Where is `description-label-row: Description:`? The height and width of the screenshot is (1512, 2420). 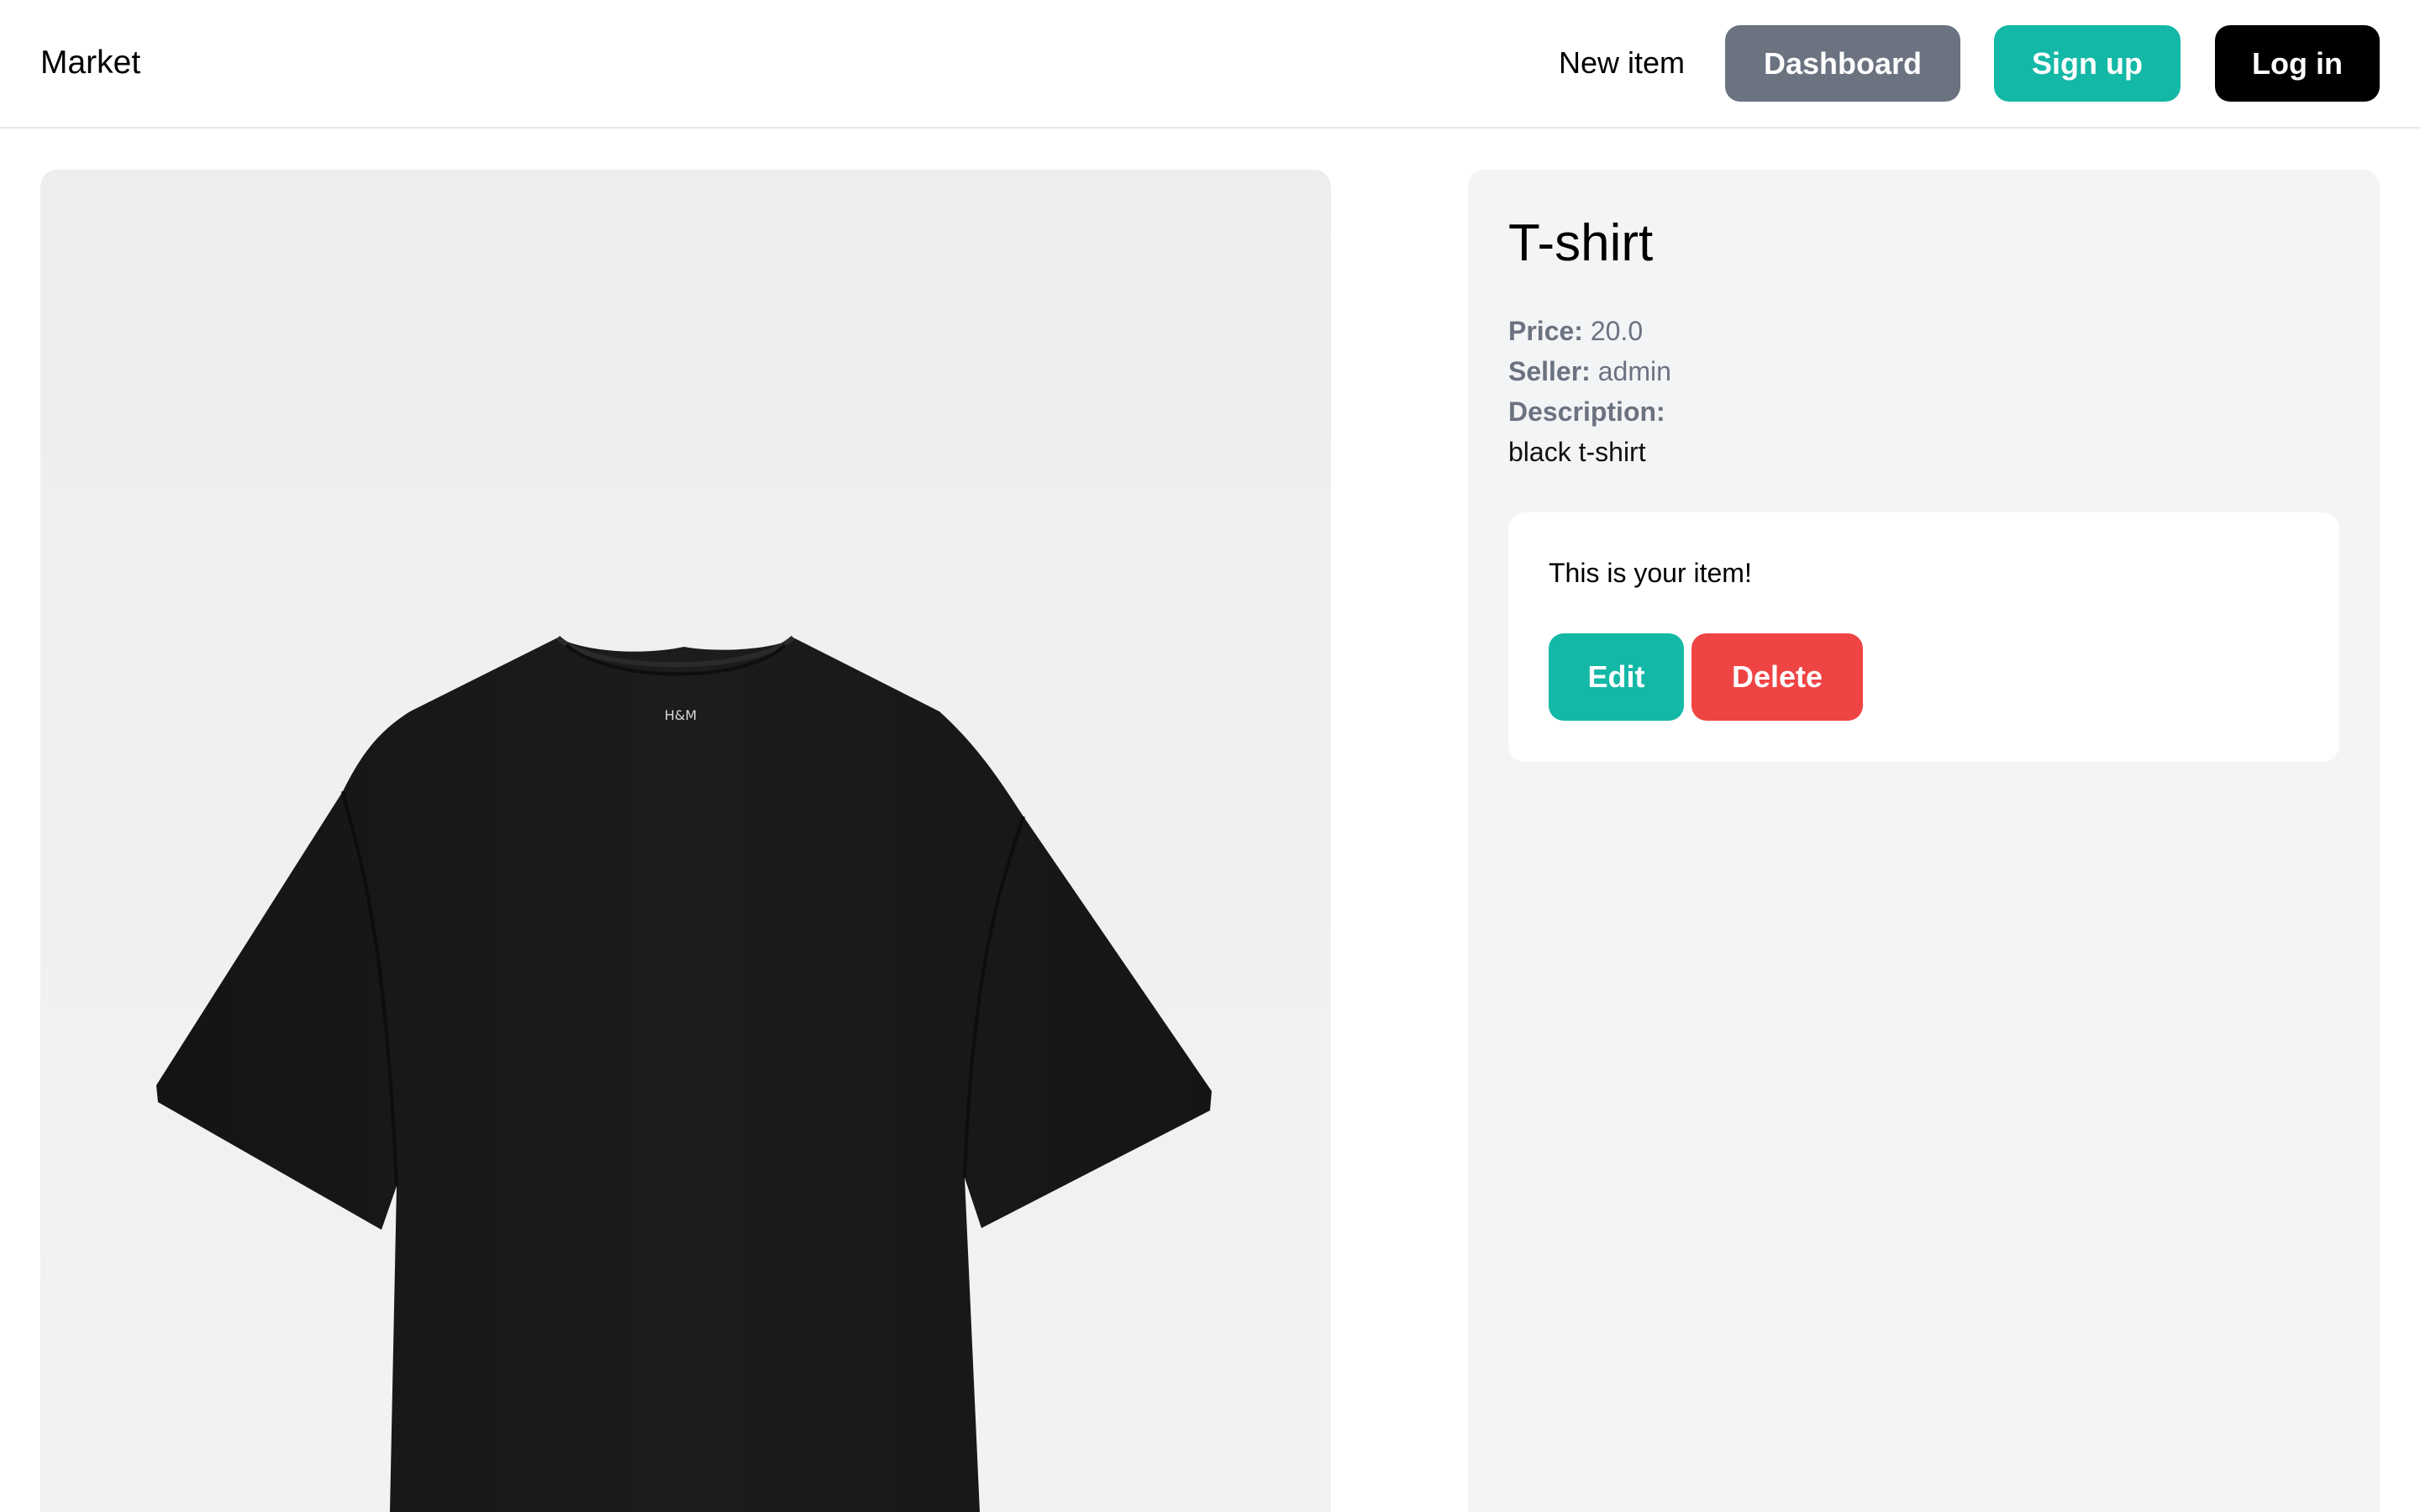 description-label-row: Description: is located at coordinates (1587, 411).